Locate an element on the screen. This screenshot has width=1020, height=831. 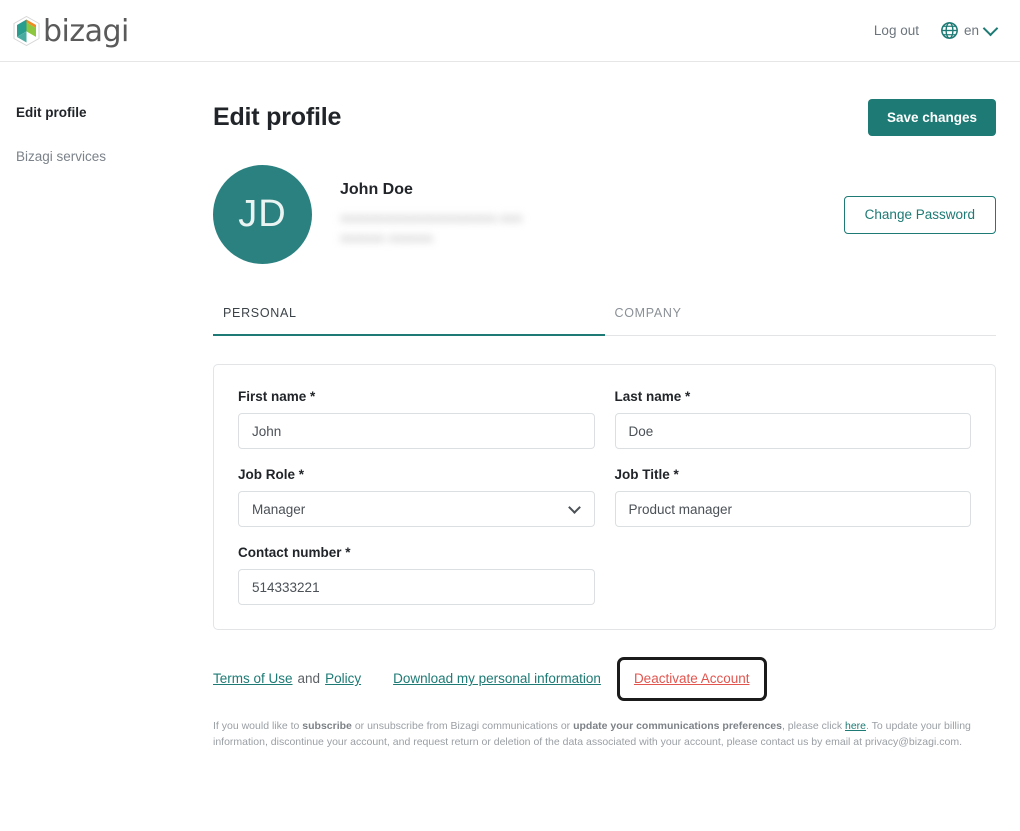
tab-label: PERSONAL is located at coordinates (260, 313).